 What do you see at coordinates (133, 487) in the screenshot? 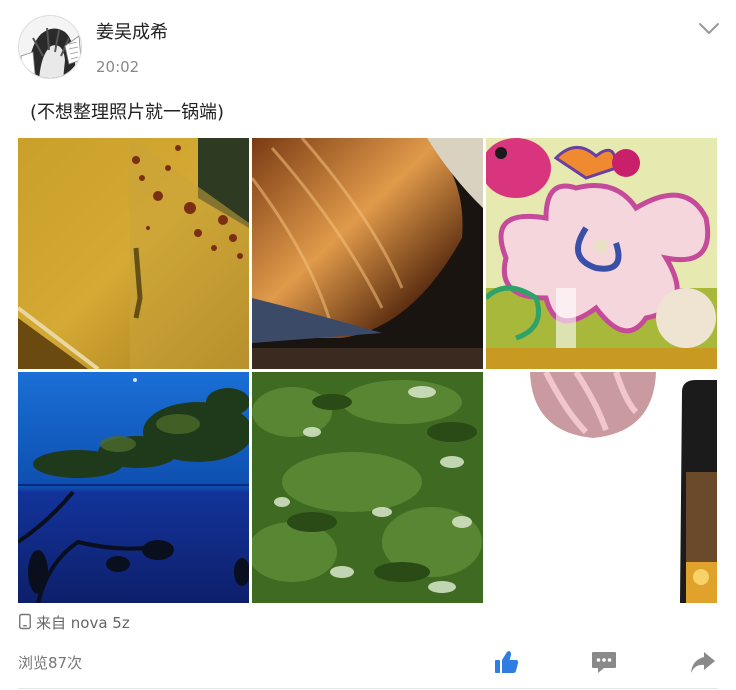
I see `photo-tree-blue-sky` at bounding box center [133, 487].